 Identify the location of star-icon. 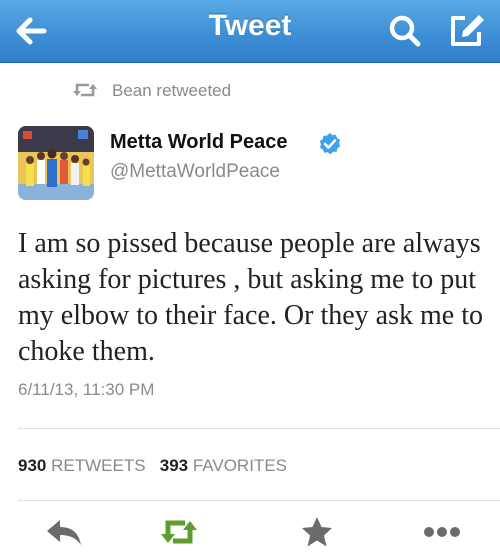
(317, 532).